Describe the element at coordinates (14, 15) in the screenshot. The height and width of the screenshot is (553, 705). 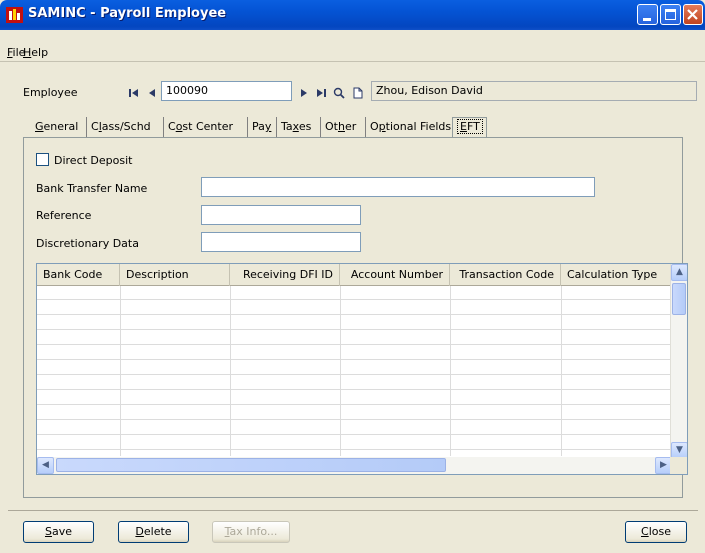
I see `app-icon` at that location.